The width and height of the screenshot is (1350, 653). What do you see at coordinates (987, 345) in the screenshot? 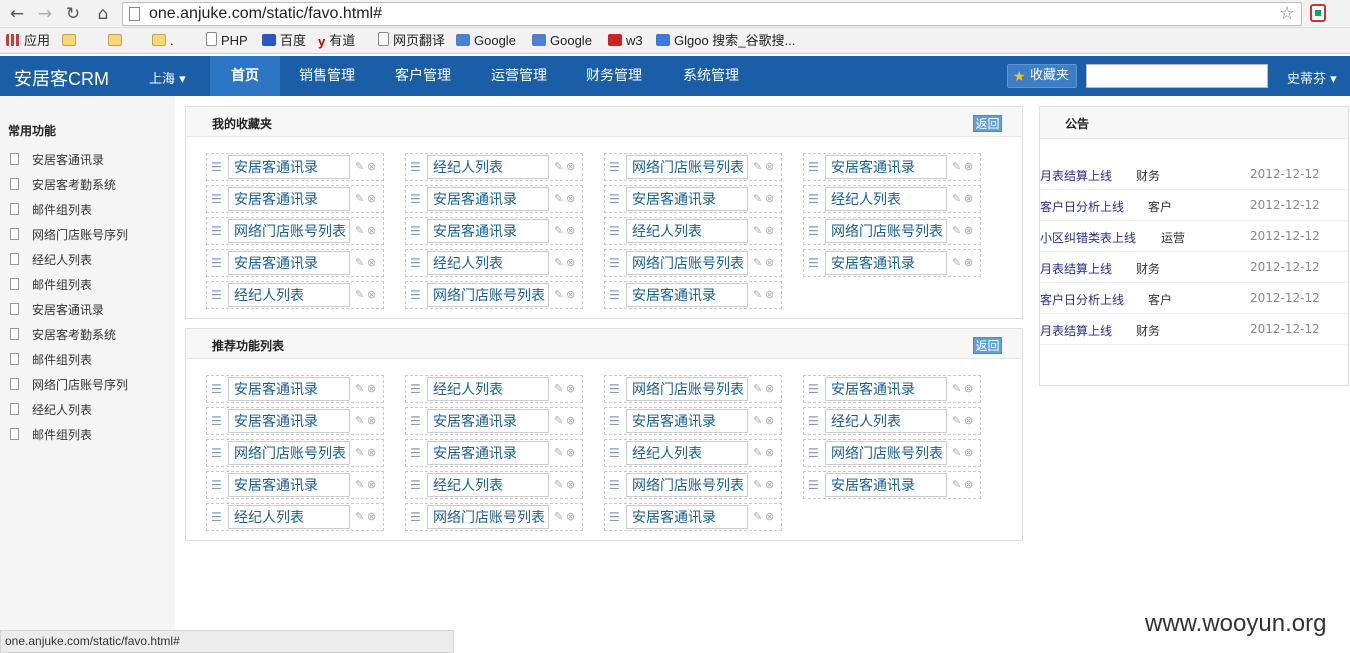
I see `recommended-back-button: 返回` at bounding box center [987, 345].